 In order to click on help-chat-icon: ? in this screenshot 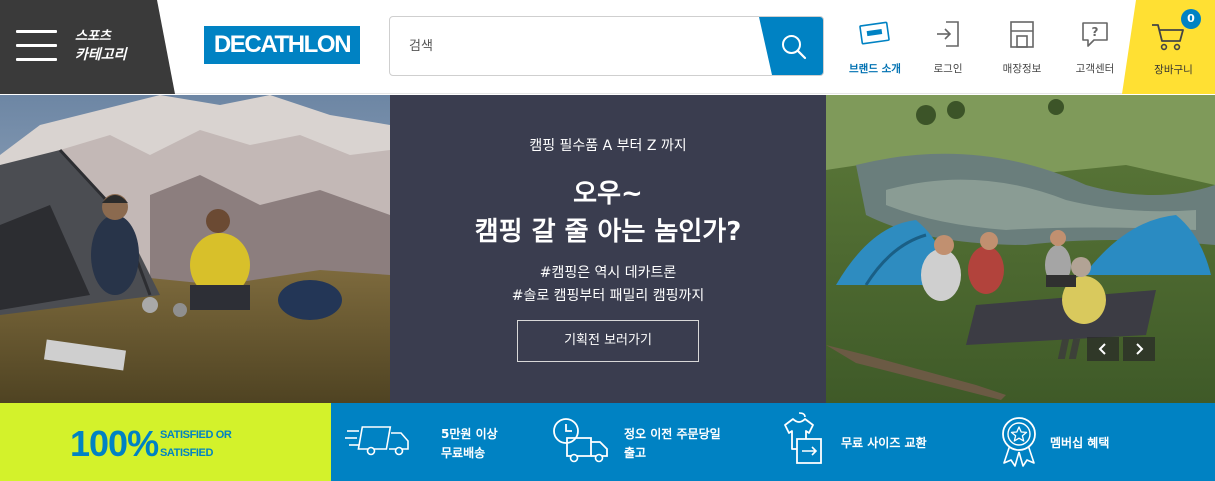, I will do `click(1095, 34)`.